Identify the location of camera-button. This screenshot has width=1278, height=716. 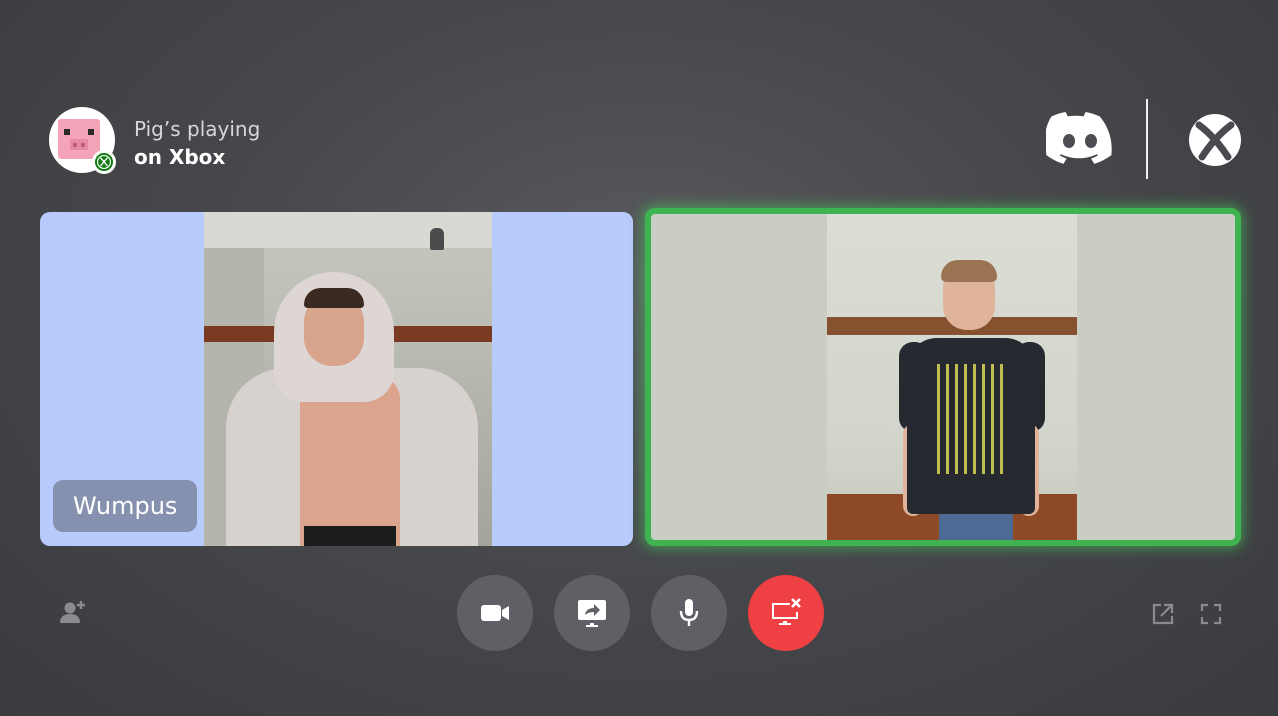
(495, 613).